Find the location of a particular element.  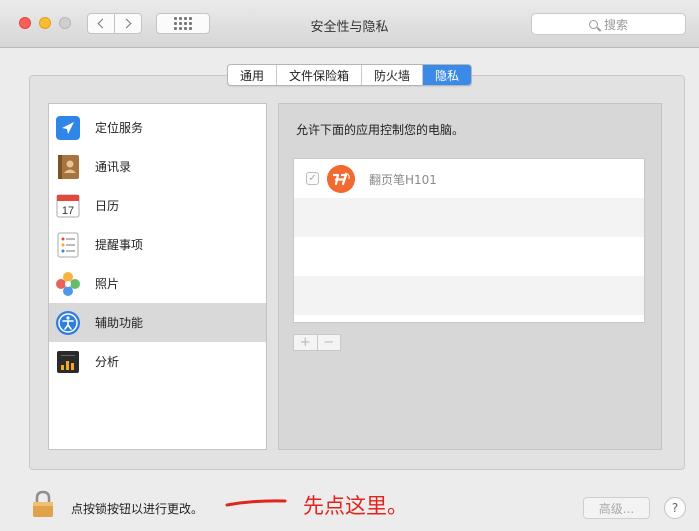

calendar-icon: 17 is located at coordinates (68, 205).